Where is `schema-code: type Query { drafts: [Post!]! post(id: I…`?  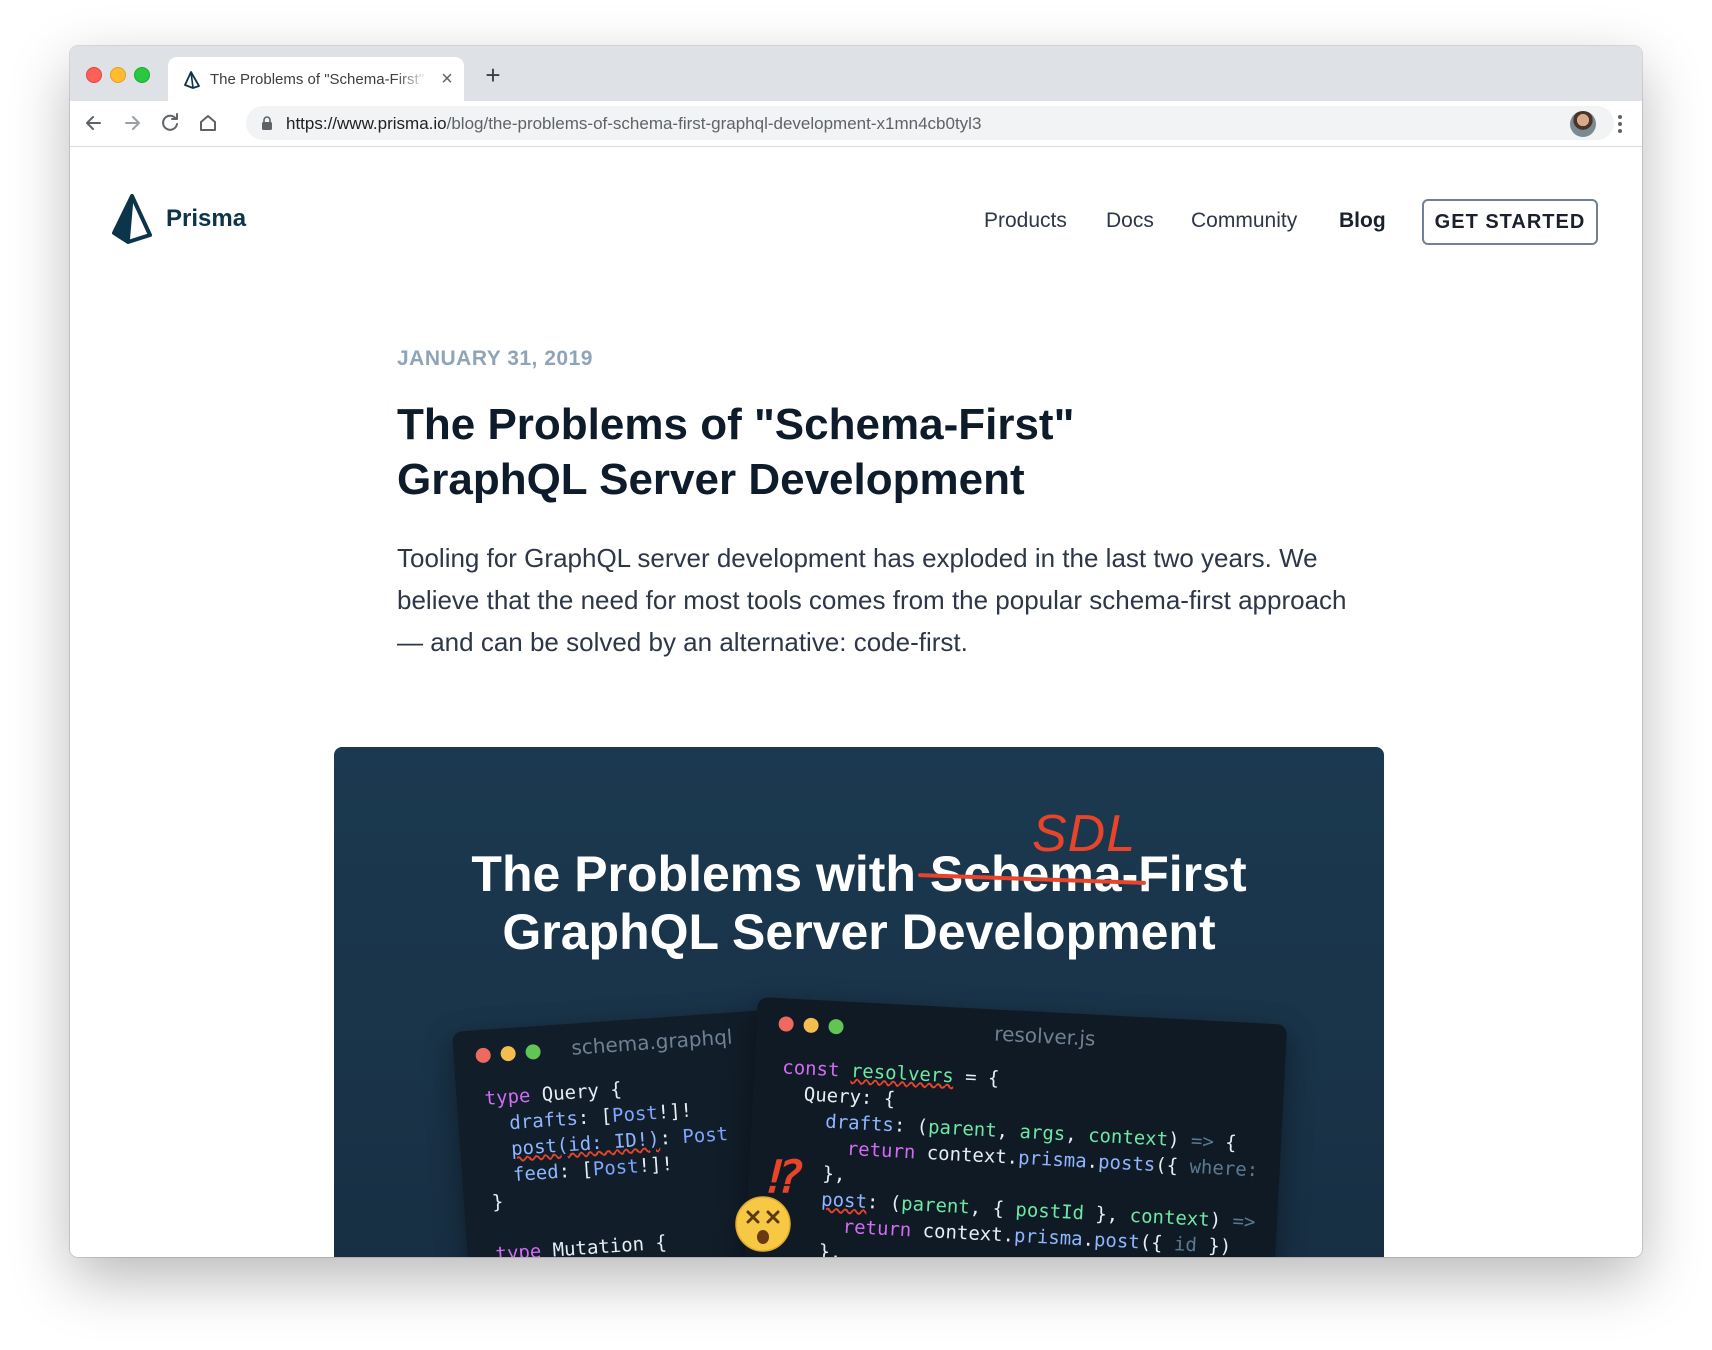 schema-code: type Query { drafts: [Post!]! post(id: I… is located at coordinates (606, 1167).